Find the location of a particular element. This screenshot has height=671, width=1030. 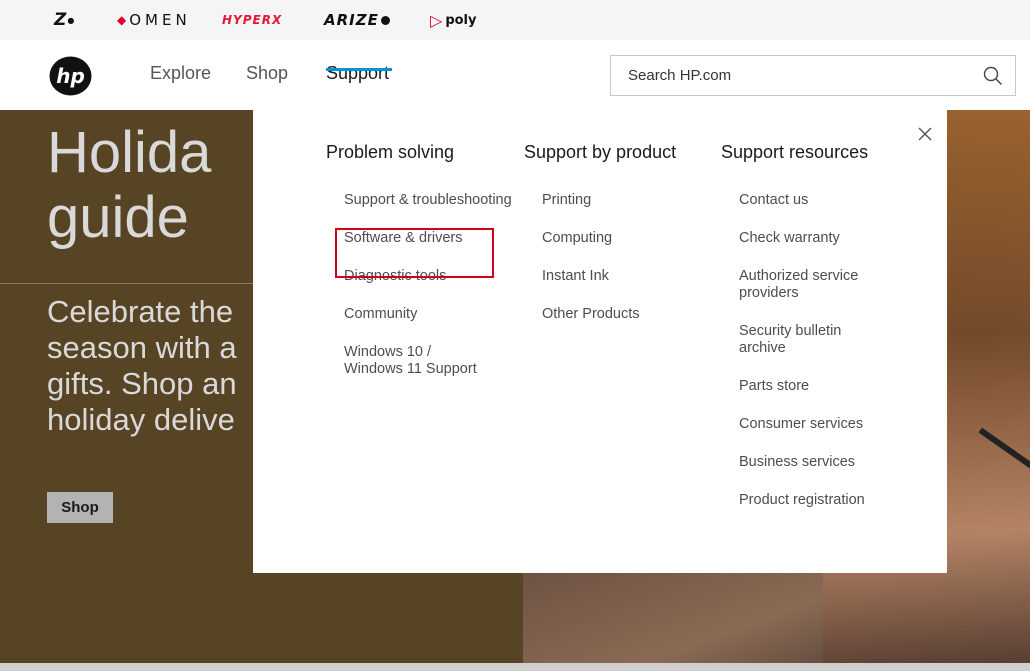

bottom-bar is located at coordinates (515, 667).